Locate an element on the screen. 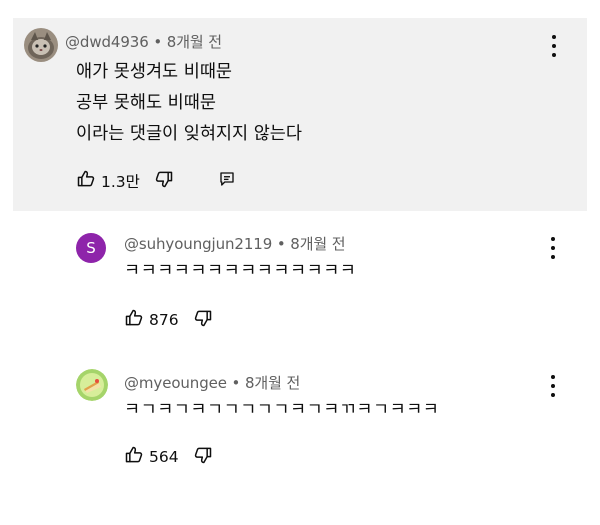 The height and width of the screenshot is (525, 600). comment-line: 이라는 댓글이 잊혀지지 않는다 is located at coordinates (189, 134).